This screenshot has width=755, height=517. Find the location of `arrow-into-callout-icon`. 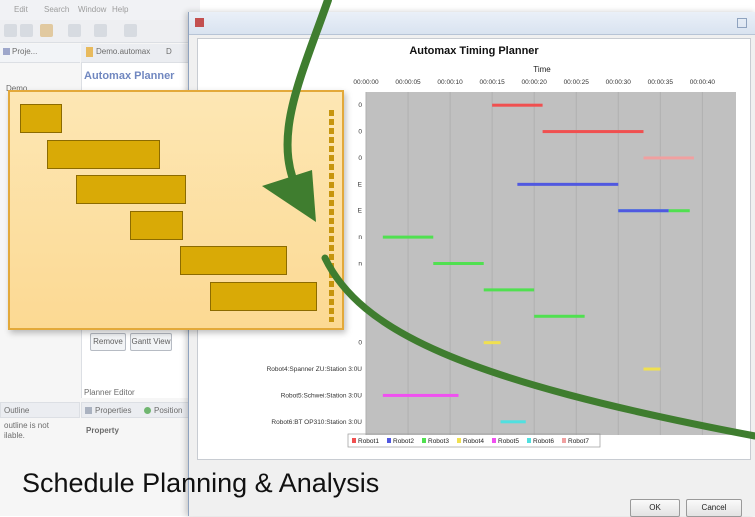

arrow-into-callout-icon is located at coordinates (307, 99).